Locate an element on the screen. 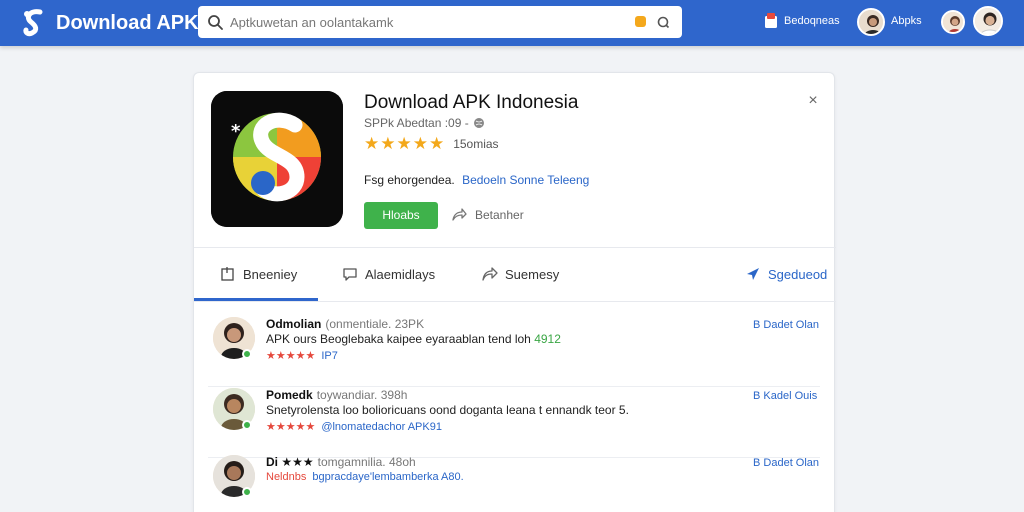 The width and height of the screenshot is (1024, 512). search-badge-icon is located at coordinates (640, 21).